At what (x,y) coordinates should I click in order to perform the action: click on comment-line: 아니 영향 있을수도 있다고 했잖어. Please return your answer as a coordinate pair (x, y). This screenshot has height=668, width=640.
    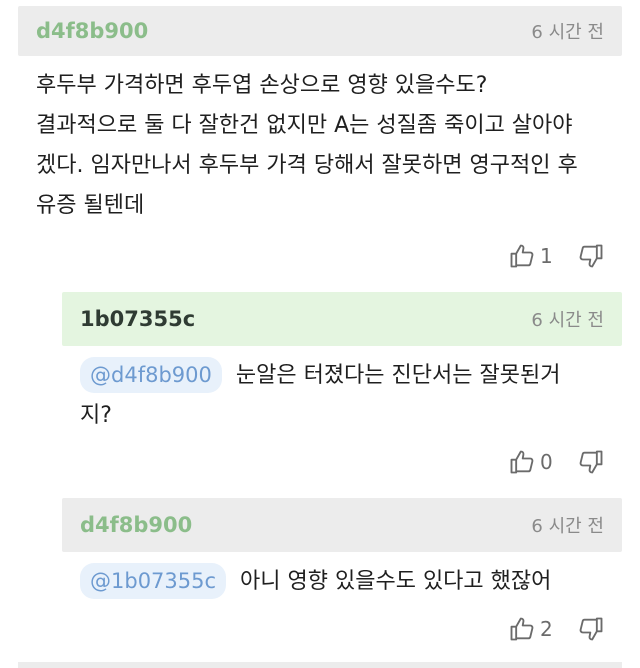
    Looking at the image, I should click on (396, 581).